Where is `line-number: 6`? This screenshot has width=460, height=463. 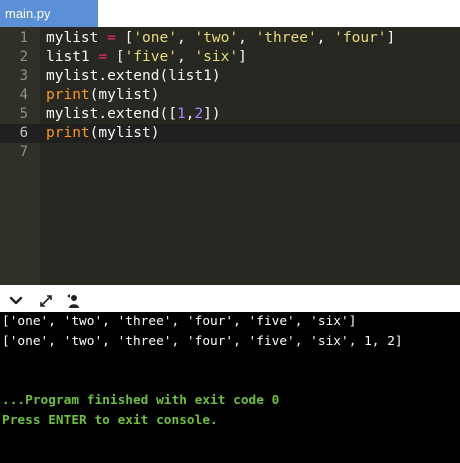
line-number: 6 is located at coordinates (23, 133).